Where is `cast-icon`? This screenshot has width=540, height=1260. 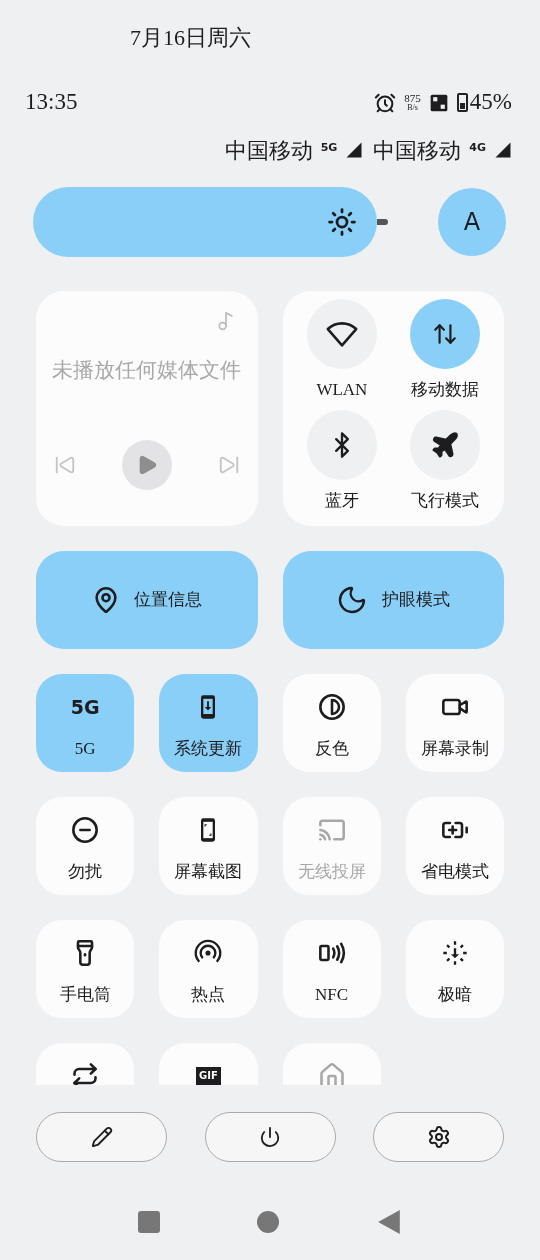 cast-icon is located at coordinates (331, 830).